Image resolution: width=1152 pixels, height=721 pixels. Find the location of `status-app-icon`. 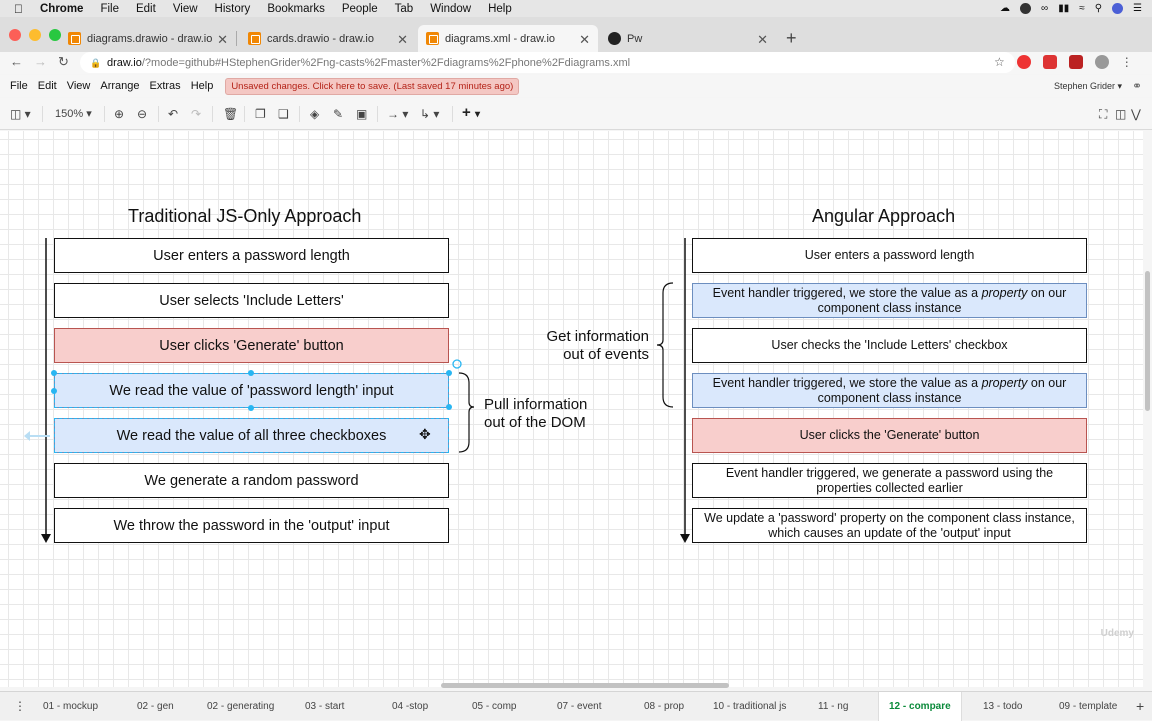

status-app-icon is located at coordinates (1026, 8).